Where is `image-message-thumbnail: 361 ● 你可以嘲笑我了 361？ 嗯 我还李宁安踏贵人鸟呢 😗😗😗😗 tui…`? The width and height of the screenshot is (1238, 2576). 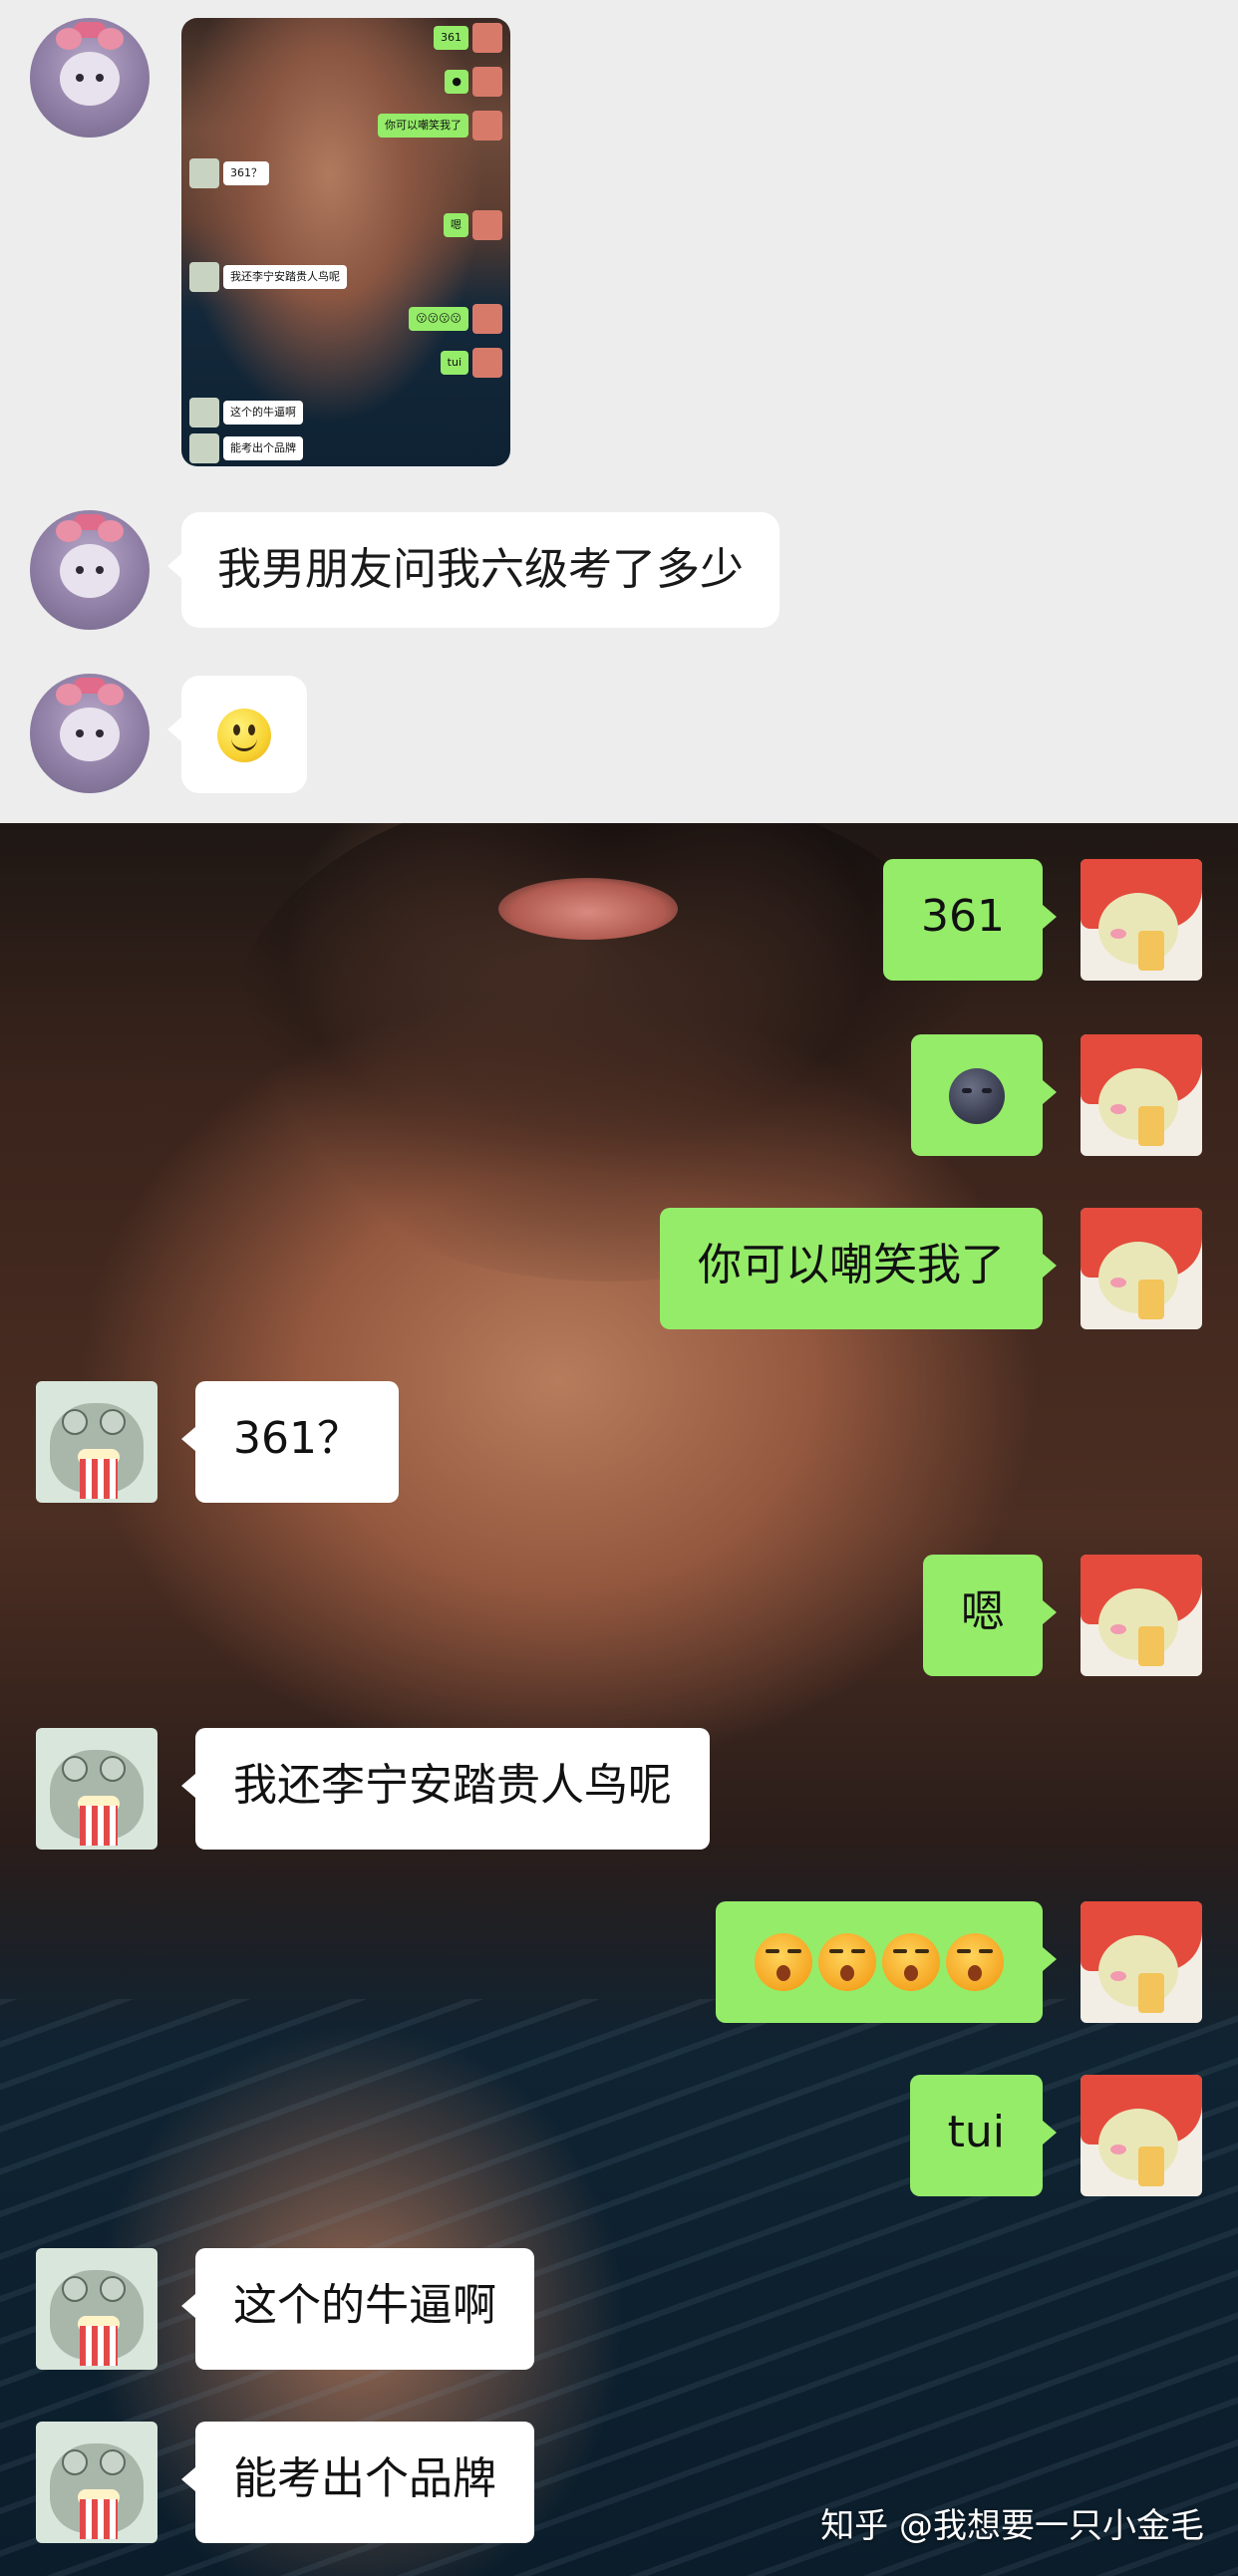
image-message-thumbnail: 361 ● 你可以嘲笑我了 361？ 嗯 我还李宁安踏贵人鸟呢 😗😗😗😗 tui… is located at coordinates (345, 242).